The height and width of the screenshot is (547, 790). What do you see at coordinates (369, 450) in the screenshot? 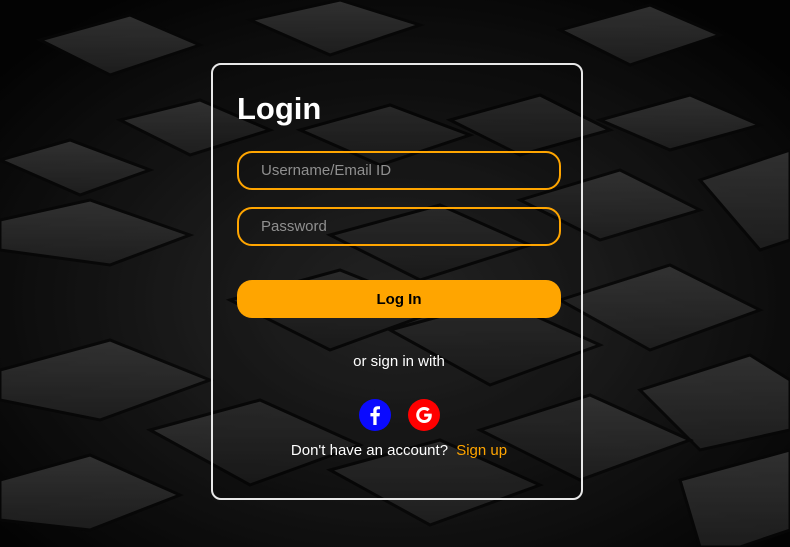
I see `signup-prompt: Don't have an account?` at bounding box center [369, 450].